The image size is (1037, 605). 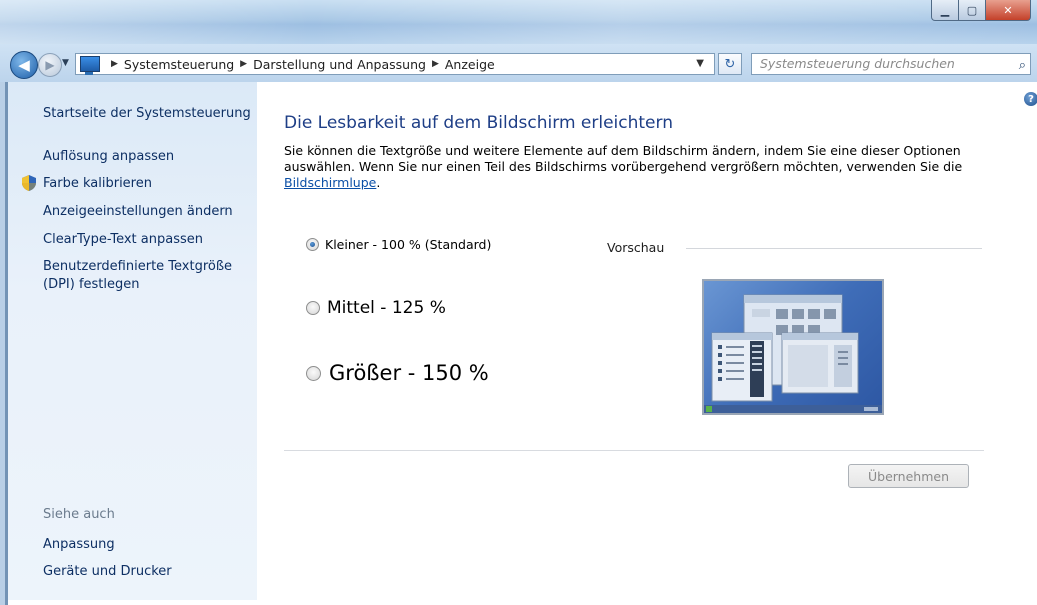 What do you see at coordinates (79, 514) in the screenshot?
I see `see-also-heading: Siehe auch` at bounding box center [79, 514].